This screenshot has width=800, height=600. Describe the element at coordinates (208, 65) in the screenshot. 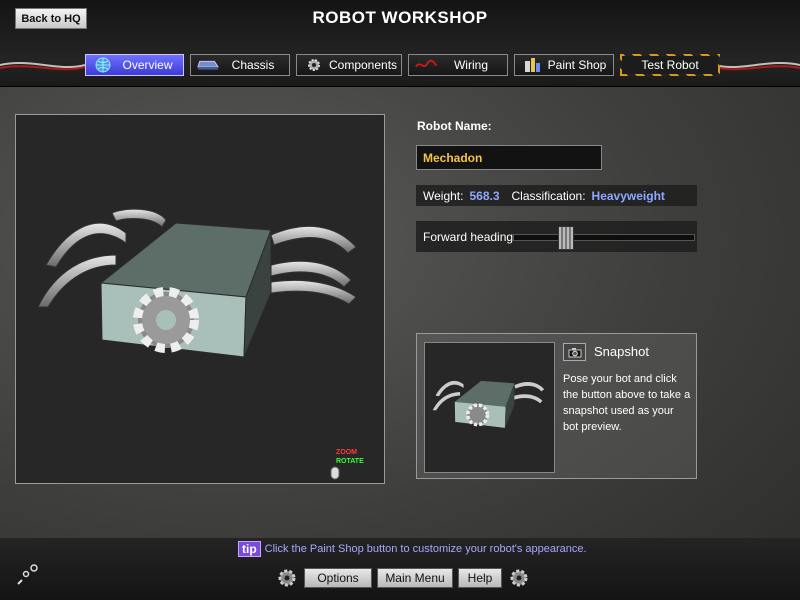

I see `chassis-icon` at that location.